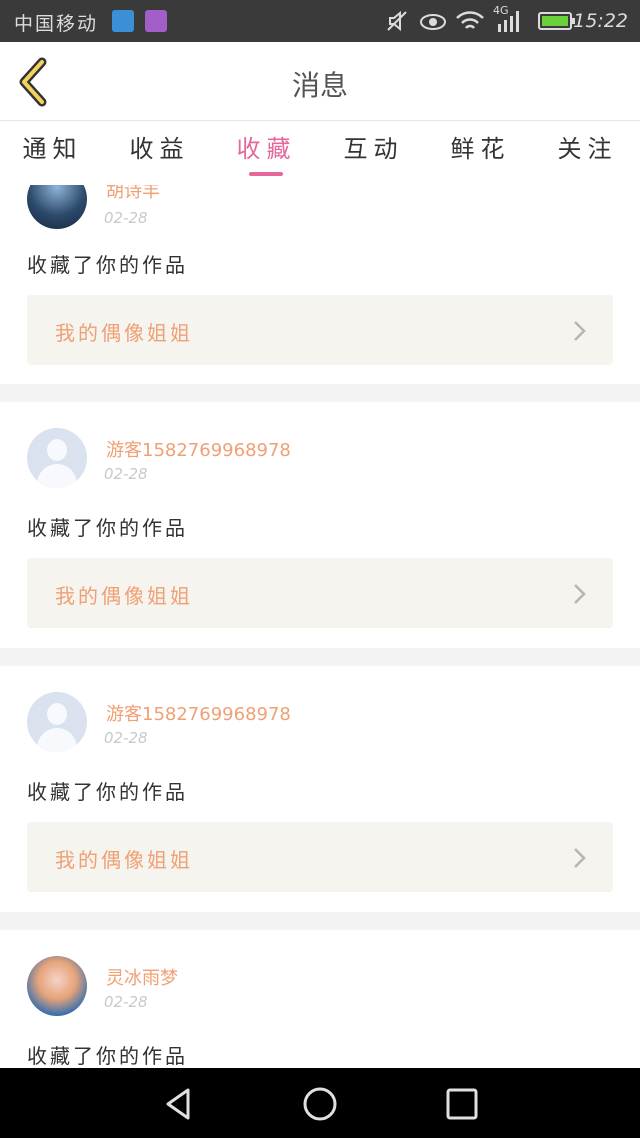  I want to click on tab-bar: 通知 收益 收藏 互动 鲜花 关注, so click(320, 153).